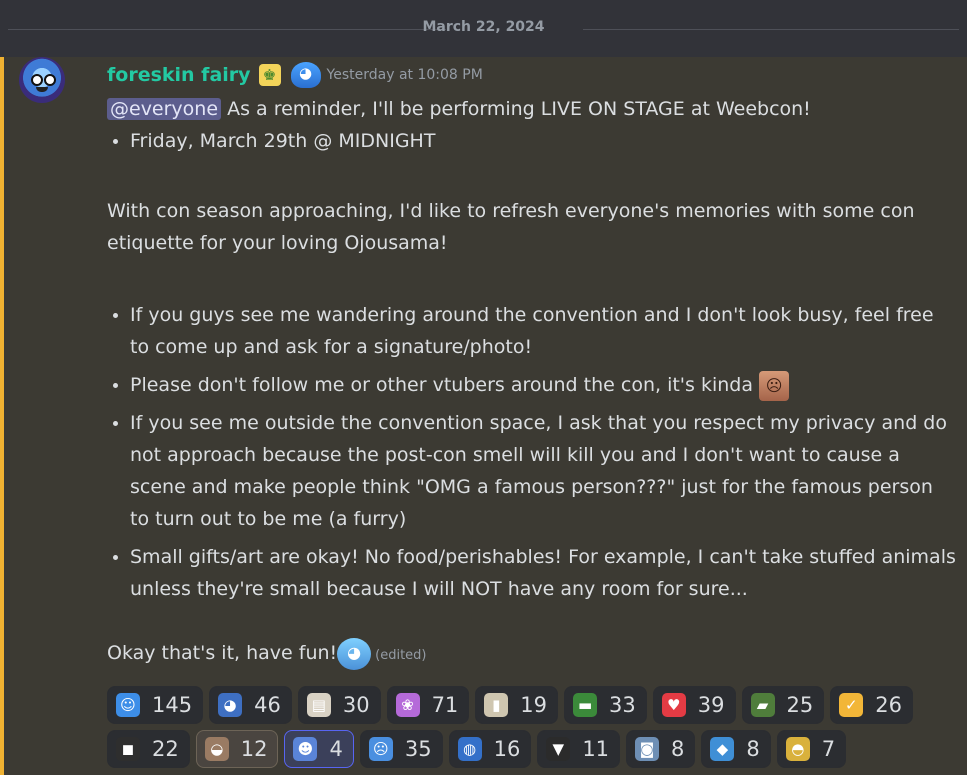  I want to click on reaction-count: 39, so click(711, 705).